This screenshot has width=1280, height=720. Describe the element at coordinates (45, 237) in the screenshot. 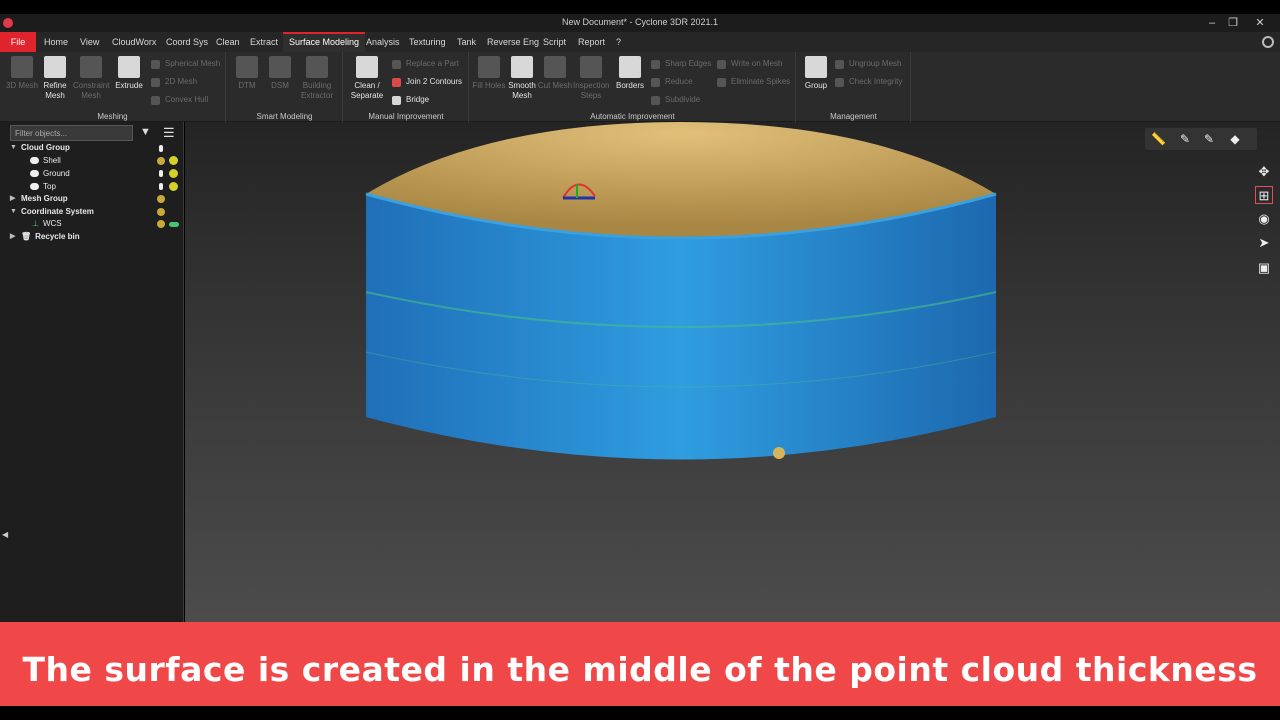

I see `tree-item-recycle-bin: ▶ 🗑 Recycle bin` at that location.